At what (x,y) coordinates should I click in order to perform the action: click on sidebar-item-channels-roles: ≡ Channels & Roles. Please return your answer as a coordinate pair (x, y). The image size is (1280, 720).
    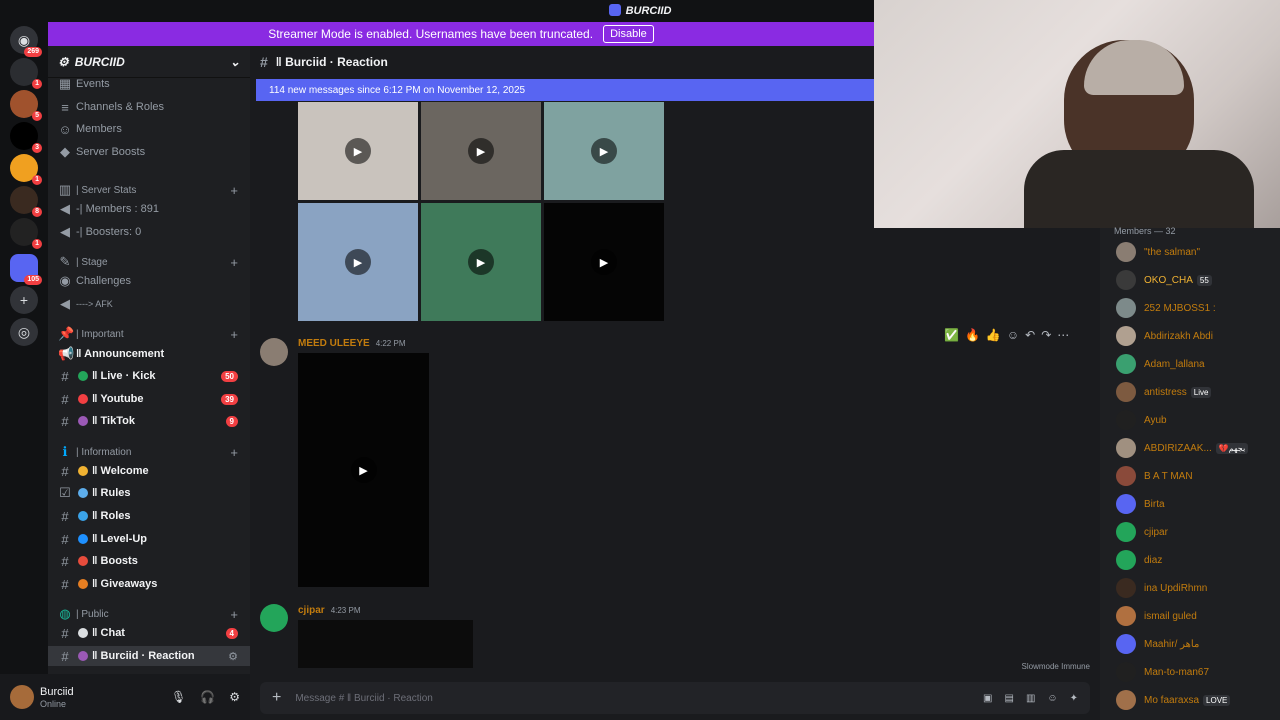
    Looking at the image, I should click on (149, 107).